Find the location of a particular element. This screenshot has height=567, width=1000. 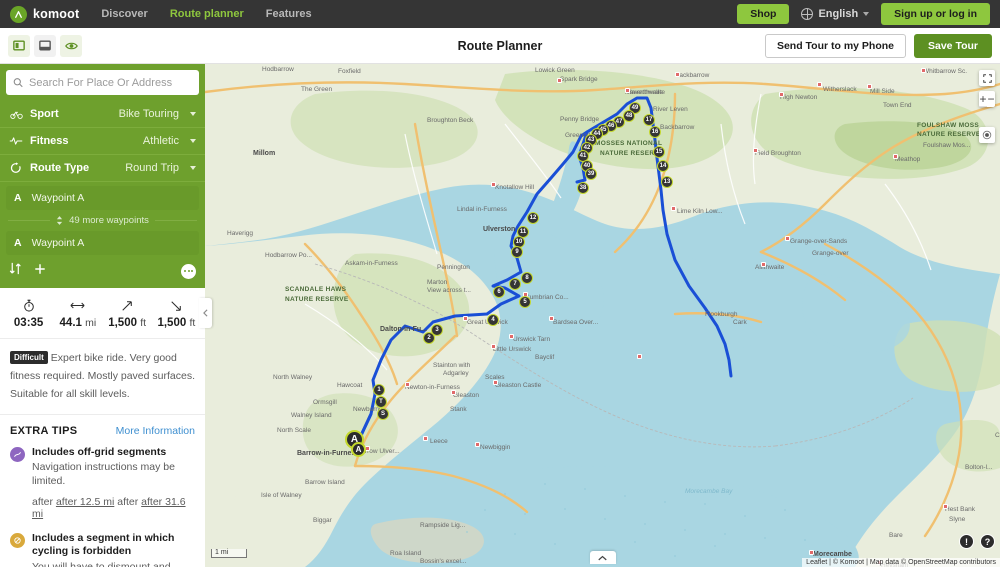

signup-login-button: Sign up or log in is located at coordinates (935, 14).